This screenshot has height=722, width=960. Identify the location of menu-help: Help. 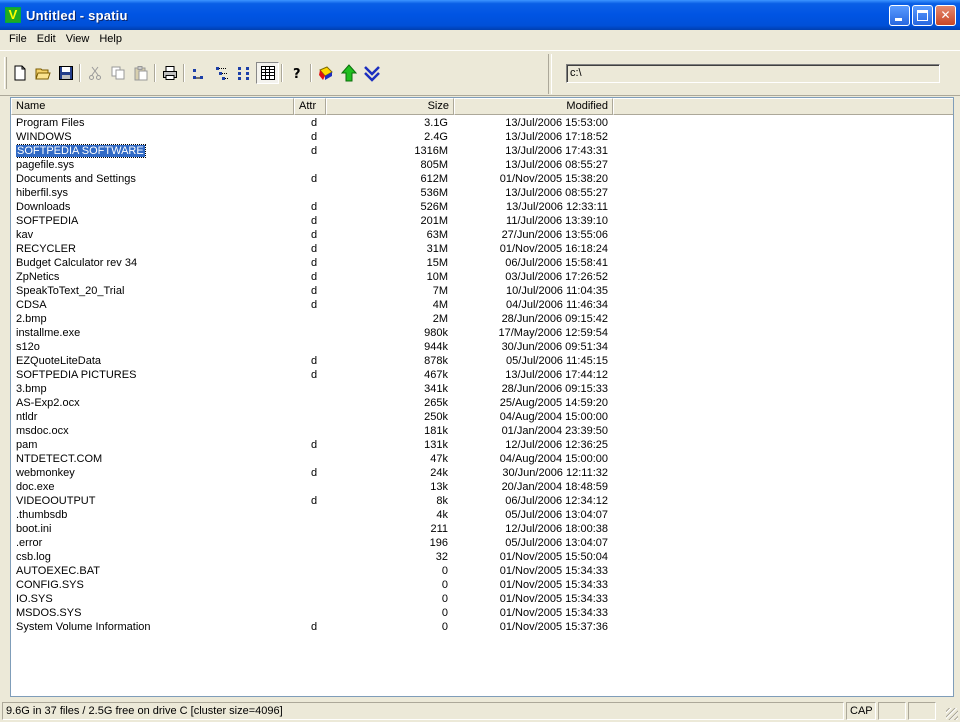
(110, 39).